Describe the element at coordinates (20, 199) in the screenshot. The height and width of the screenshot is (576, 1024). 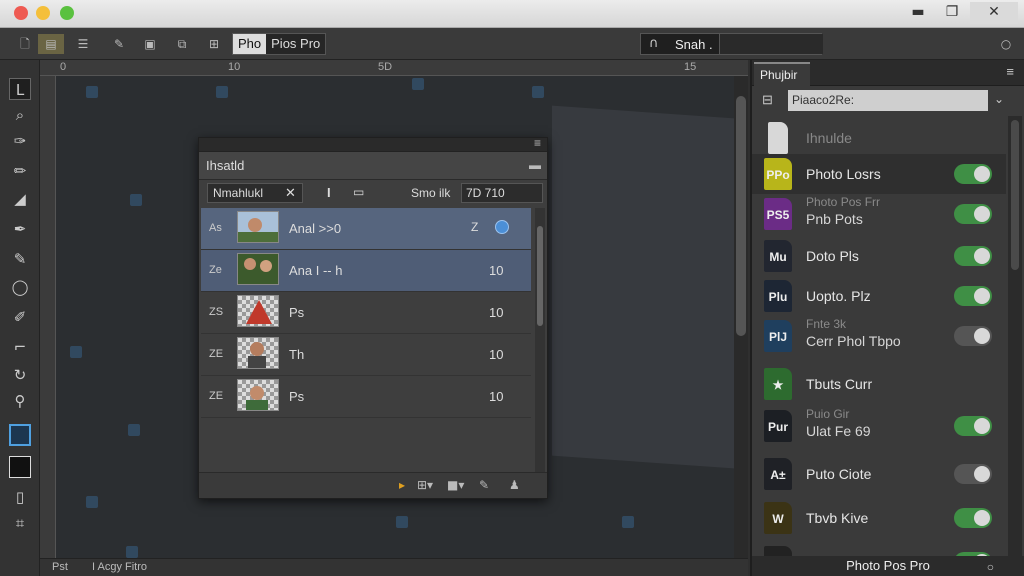
I see `eraser-tool-icon: ◢` at that location.